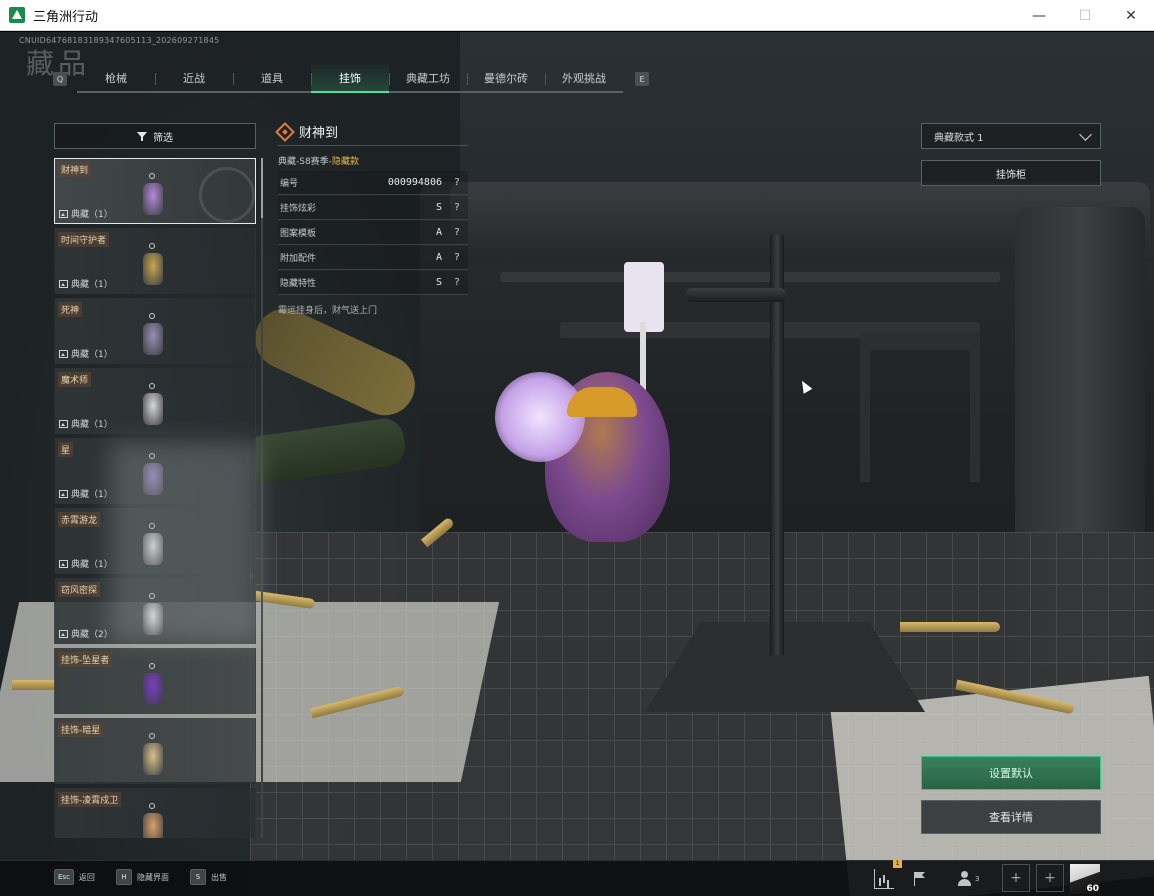  What do you see at coordinates (66, 449) in the screenshot?
I see `list-item-name: 星` at bounding box center [66, 449].